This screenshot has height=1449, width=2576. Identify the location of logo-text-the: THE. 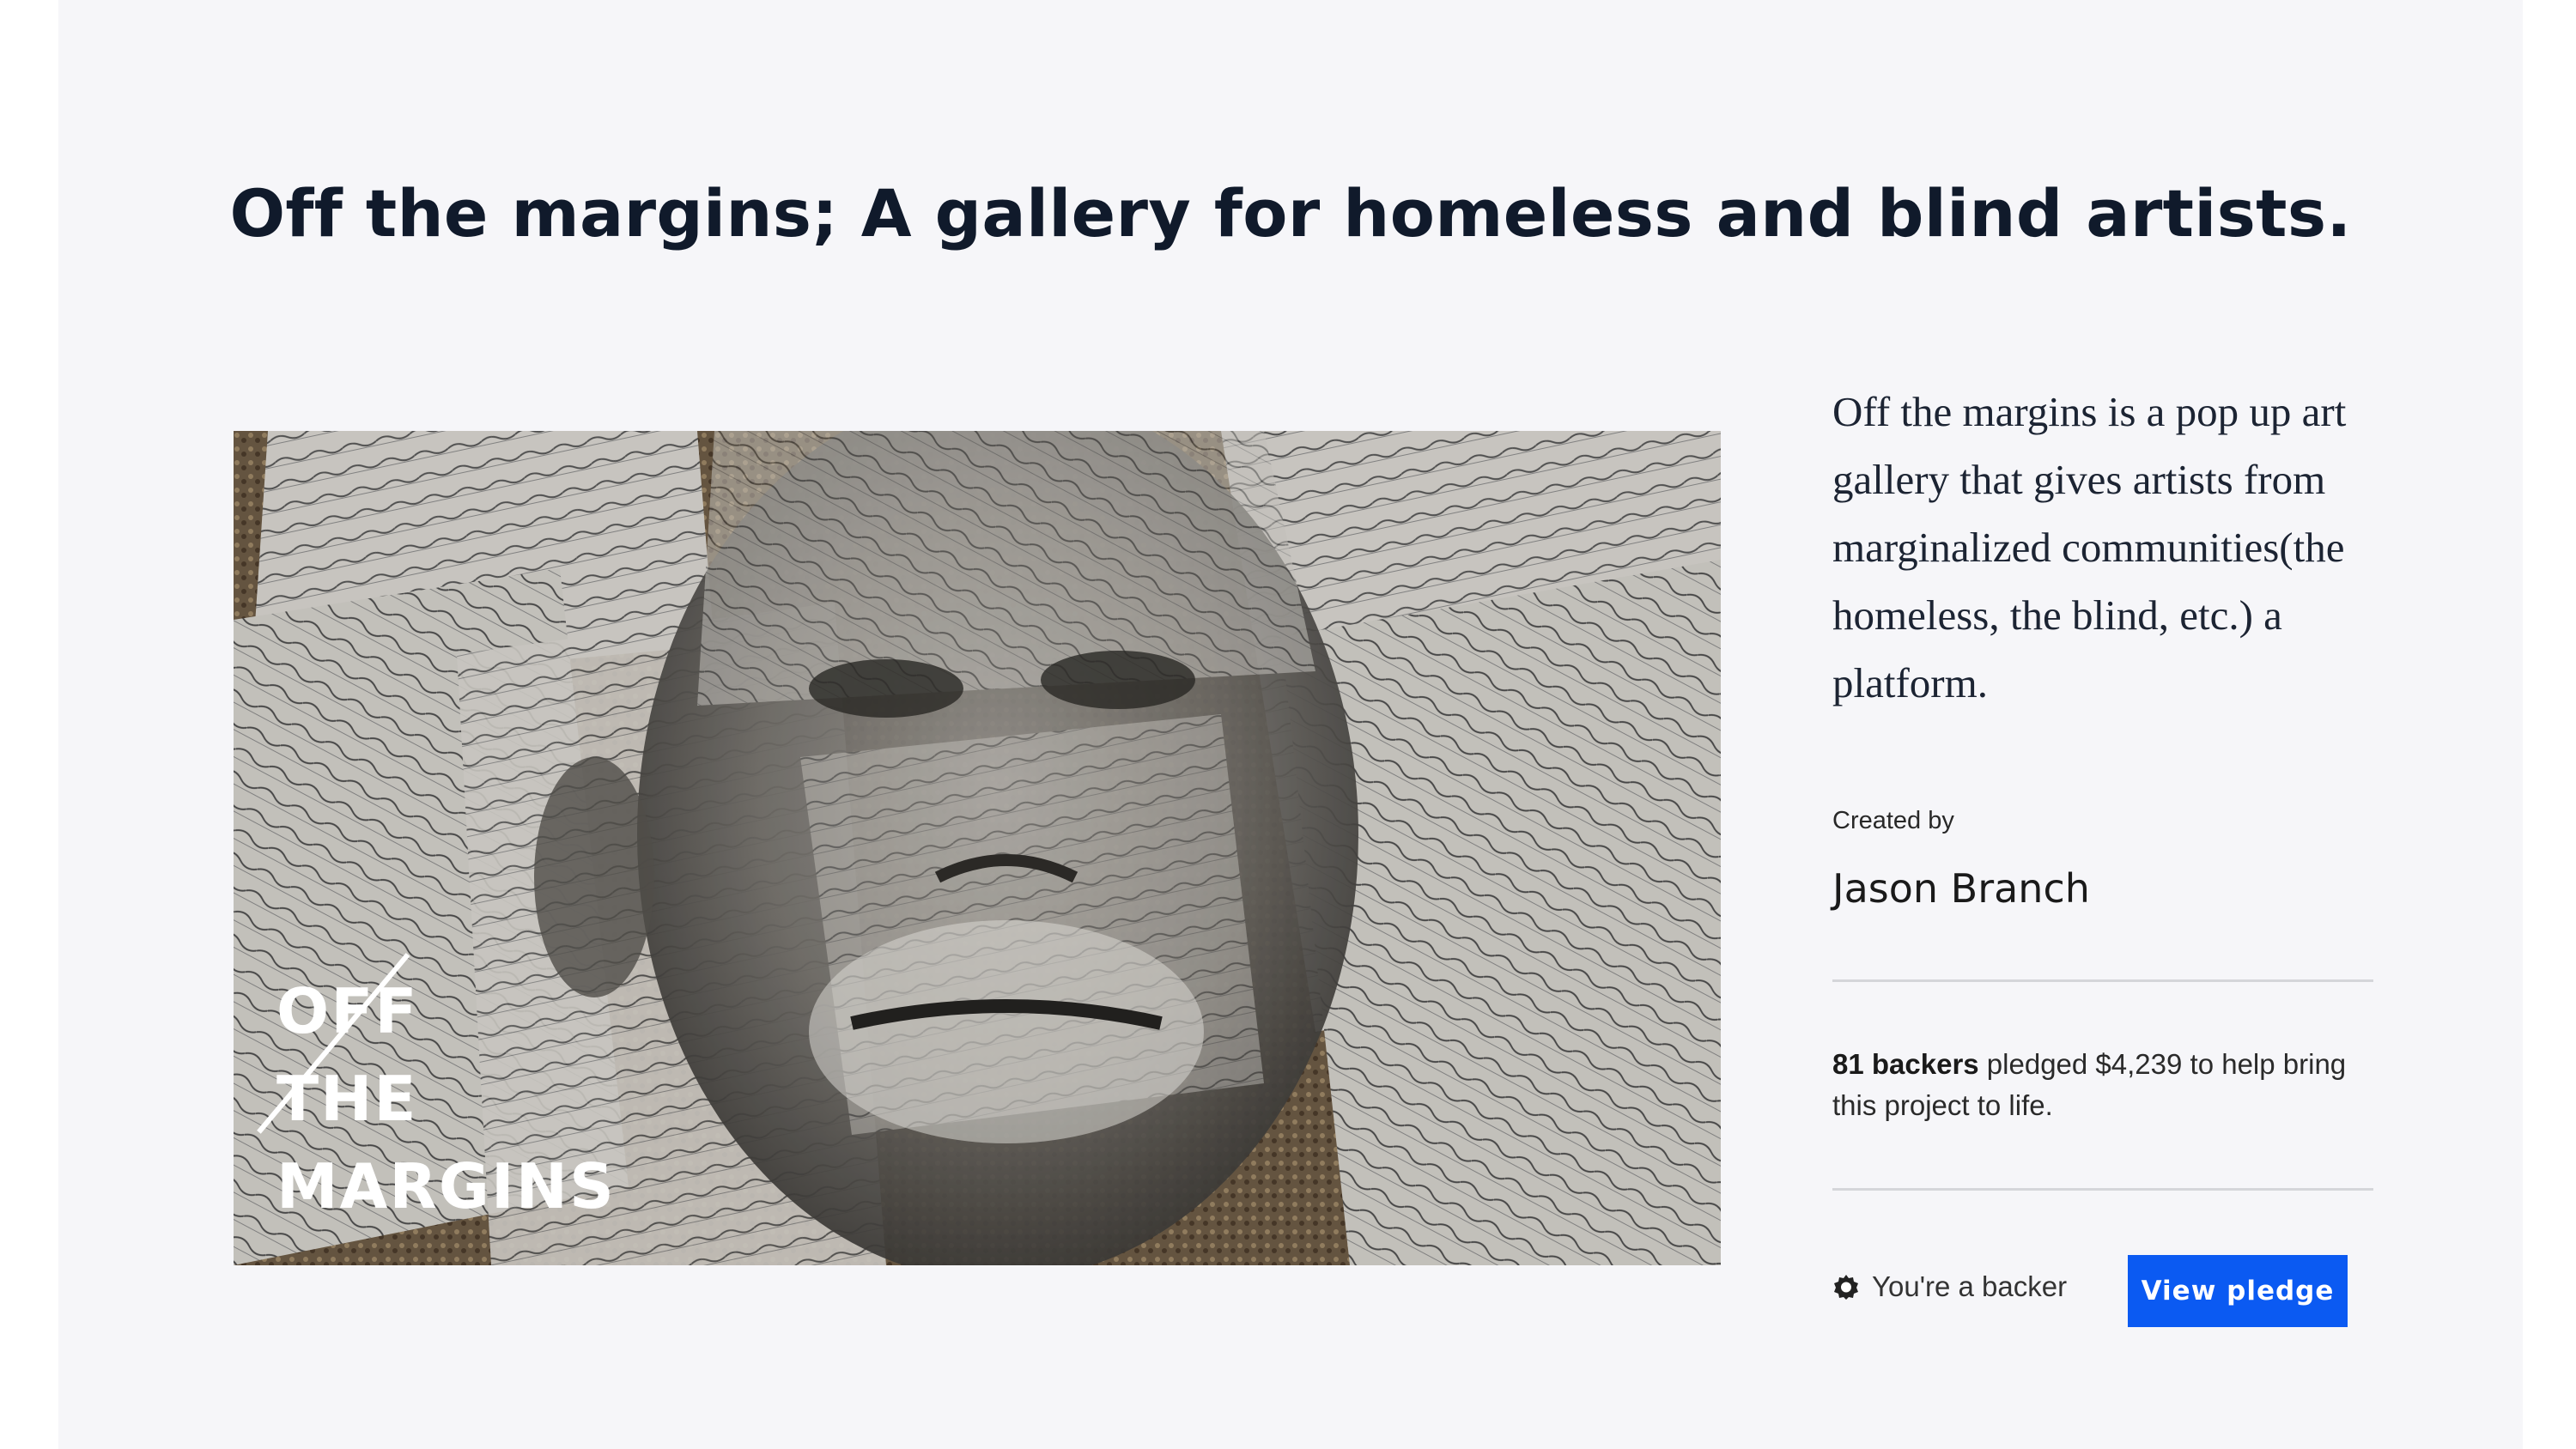
(347, 1099).